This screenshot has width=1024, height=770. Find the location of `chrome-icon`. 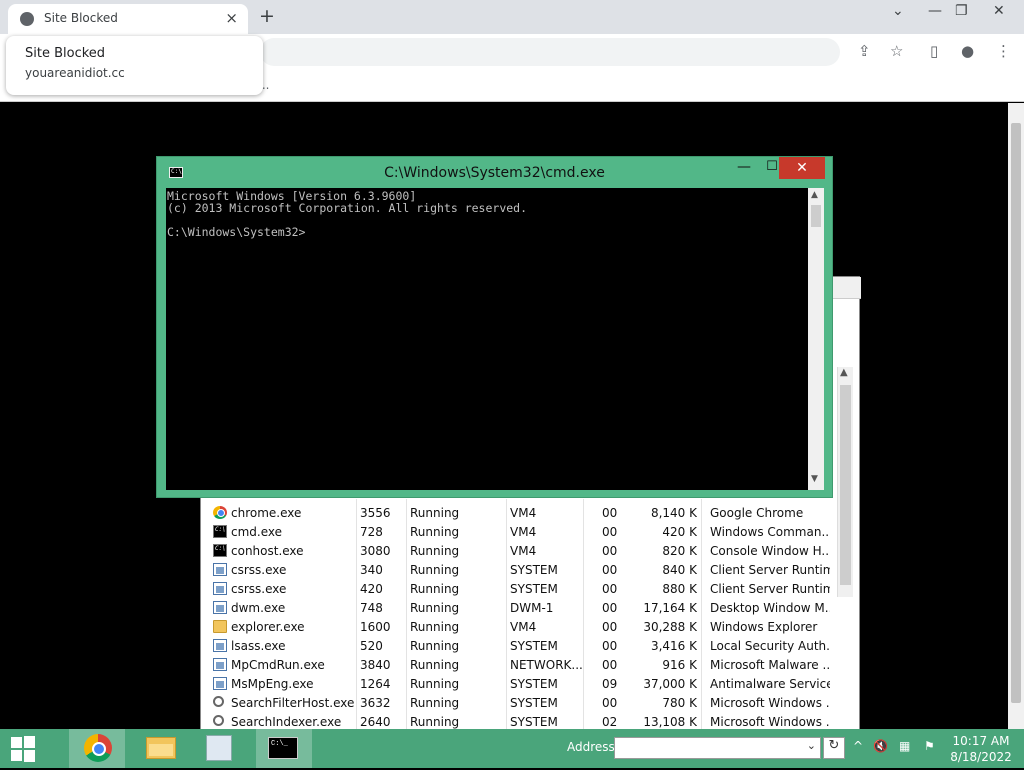

chrome-icon is located at coordinates (220, 512).